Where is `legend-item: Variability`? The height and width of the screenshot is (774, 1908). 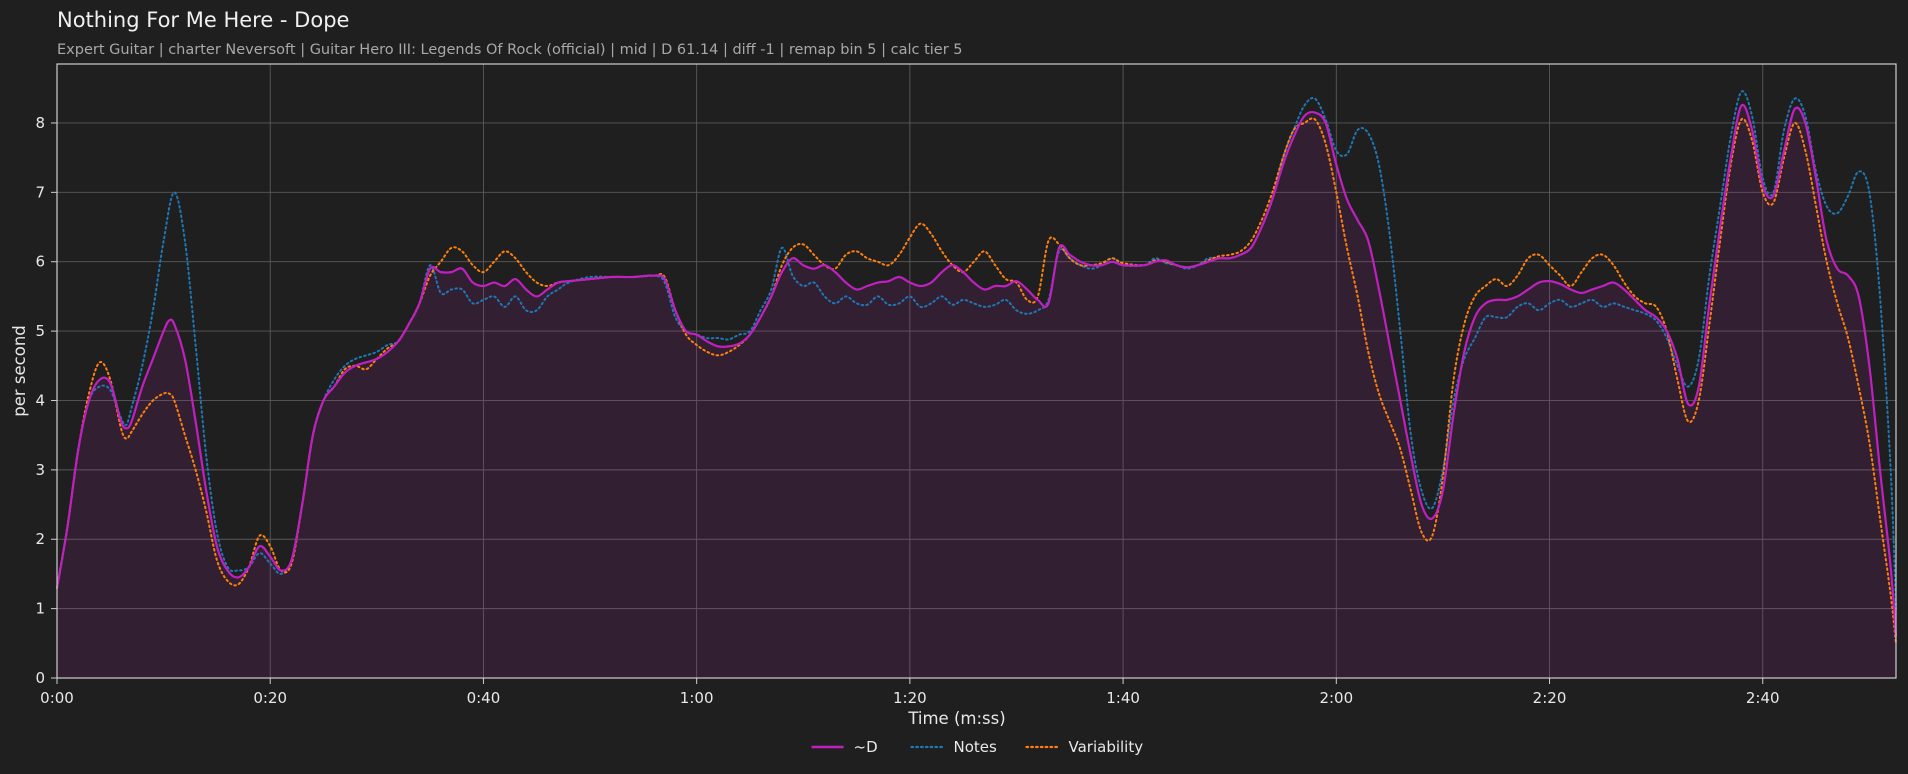
legend-item: Variability is located at coordinates (1084, 747).